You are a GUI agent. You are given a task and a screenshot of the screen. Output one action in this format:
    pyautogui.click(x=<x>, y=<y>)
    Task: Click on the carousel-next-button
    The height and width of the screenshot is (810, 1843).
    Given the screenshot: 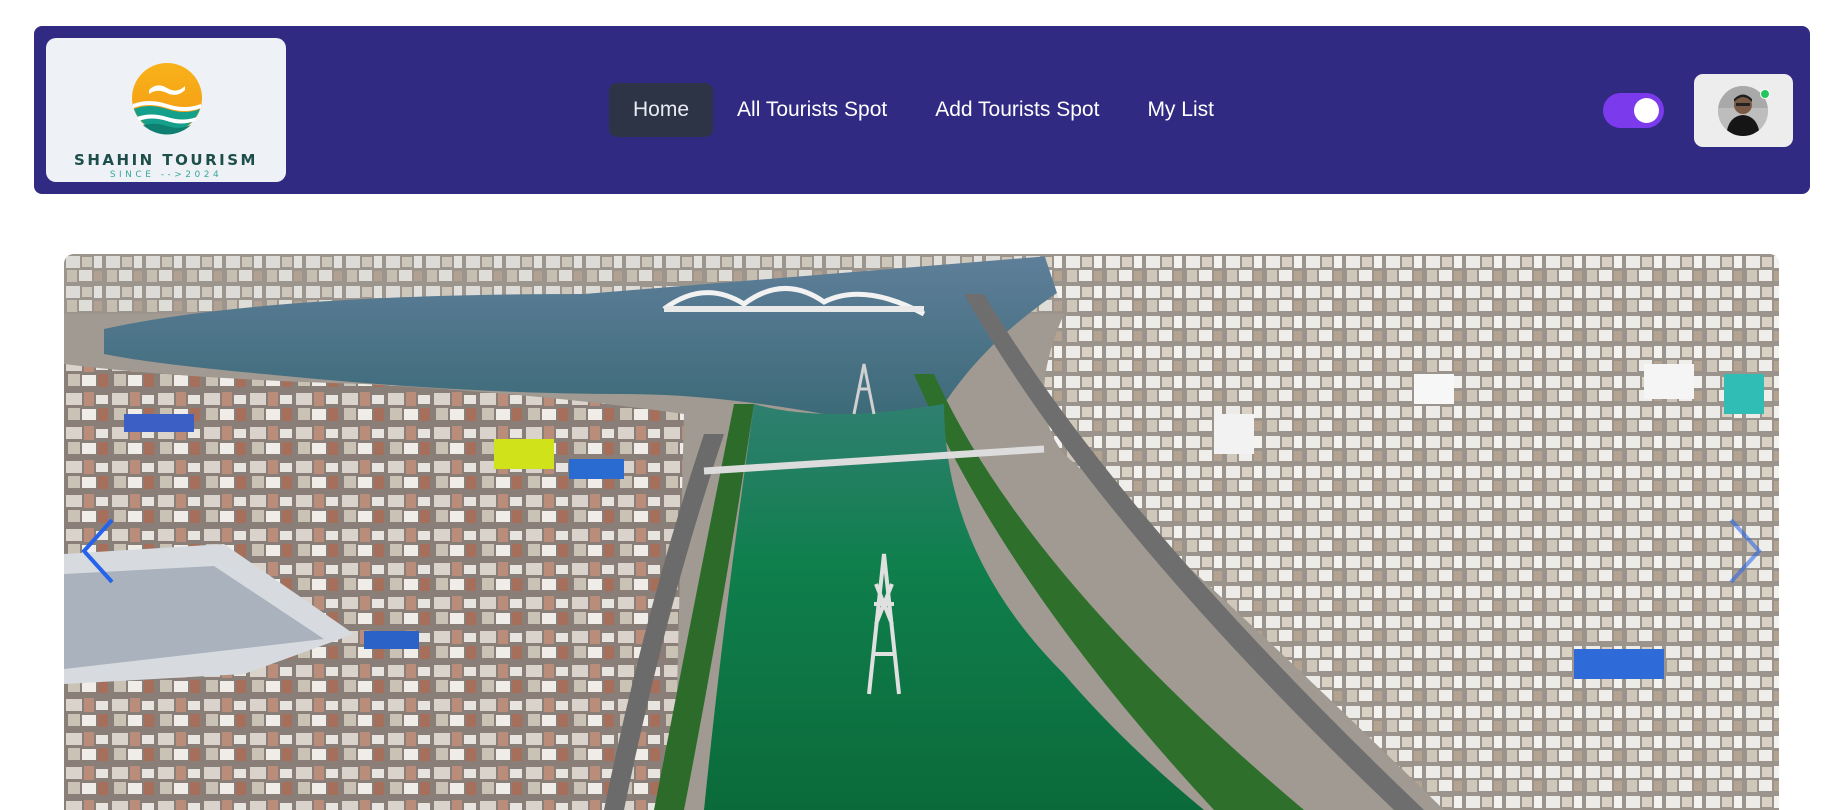 What is the action you would take?
    pyautogui.click(x=1745, y=551)
    